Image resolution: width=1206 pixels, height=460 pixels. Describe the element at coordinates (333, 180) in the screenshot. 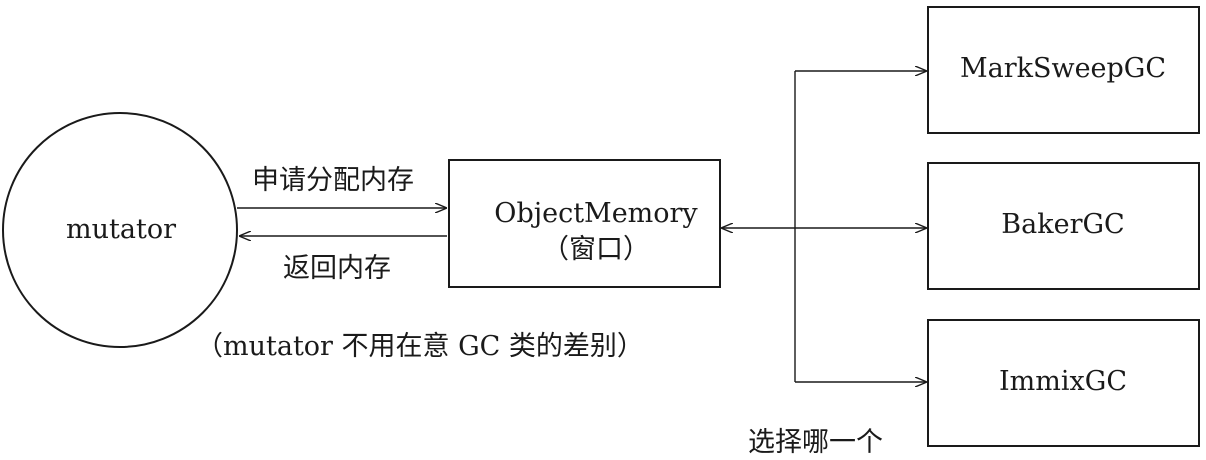

I see `request-memory-label: 申请分配内存` at that location.